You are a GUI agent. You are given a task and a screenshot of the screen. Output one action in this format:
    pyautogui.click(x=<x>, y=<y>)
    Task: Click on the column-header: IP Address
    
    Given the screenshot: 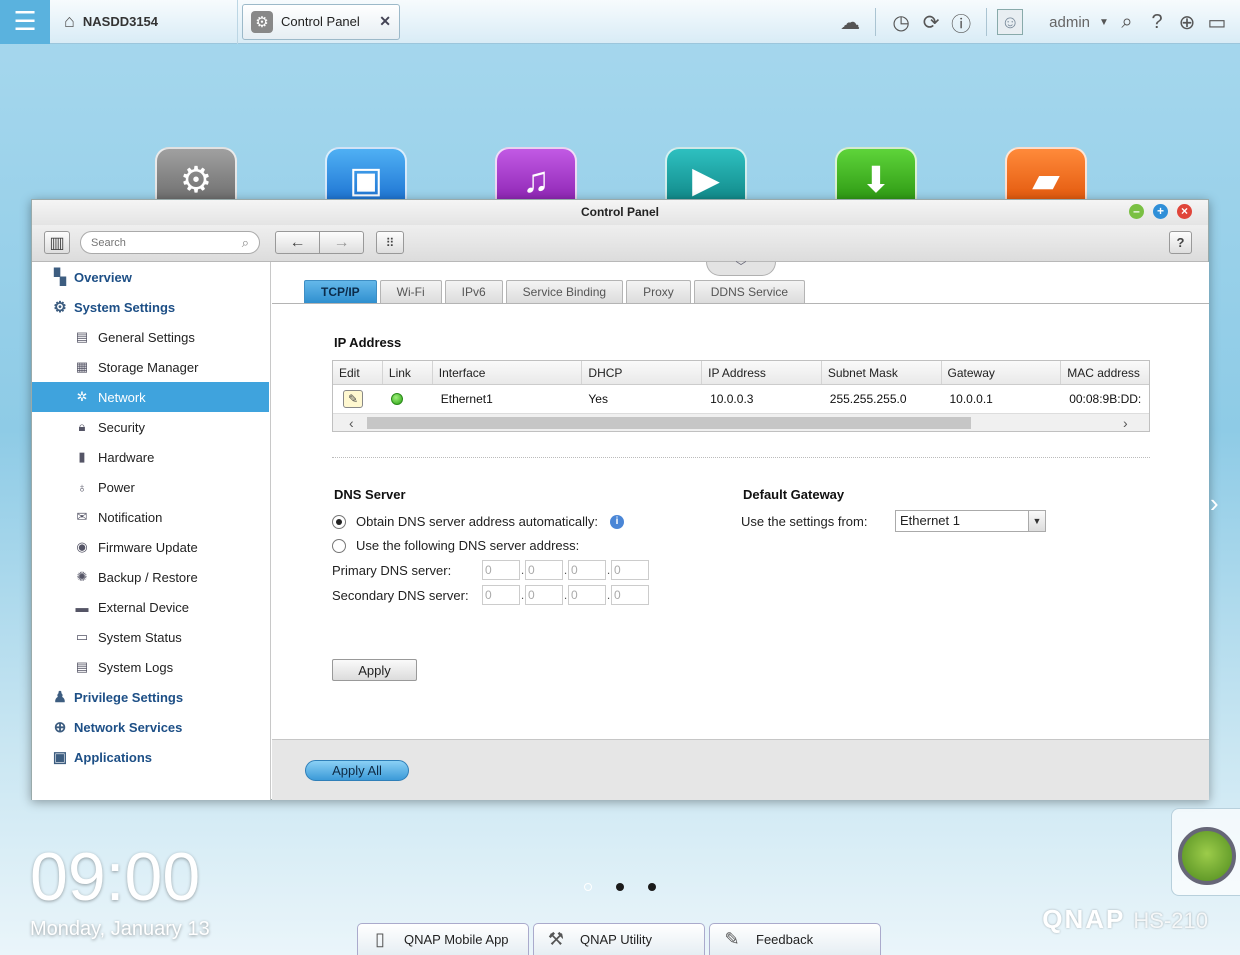 What is the action you would take?
    pyautogui.click(x=762, y=372)
    